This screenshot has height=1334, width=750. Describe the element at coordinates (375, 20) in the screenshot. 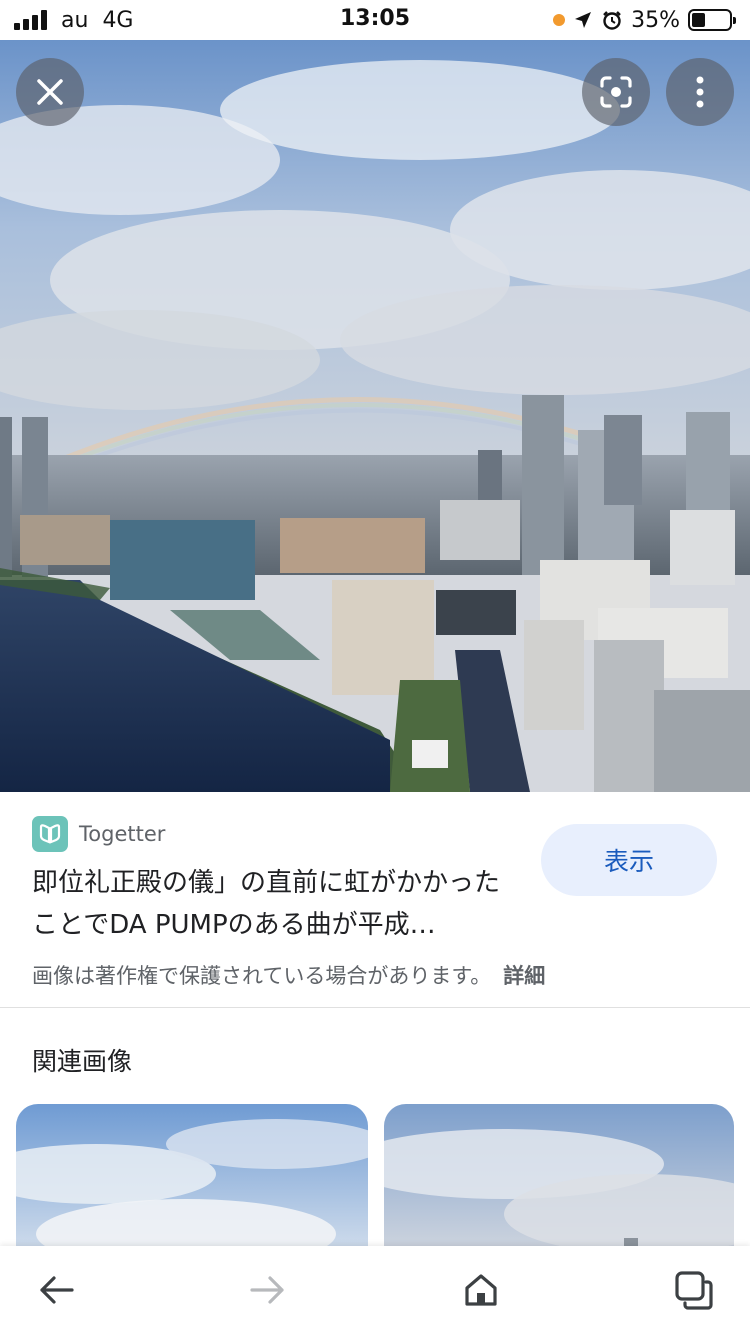

I see `status-bar: au 4G 13:05 35%` at that location.